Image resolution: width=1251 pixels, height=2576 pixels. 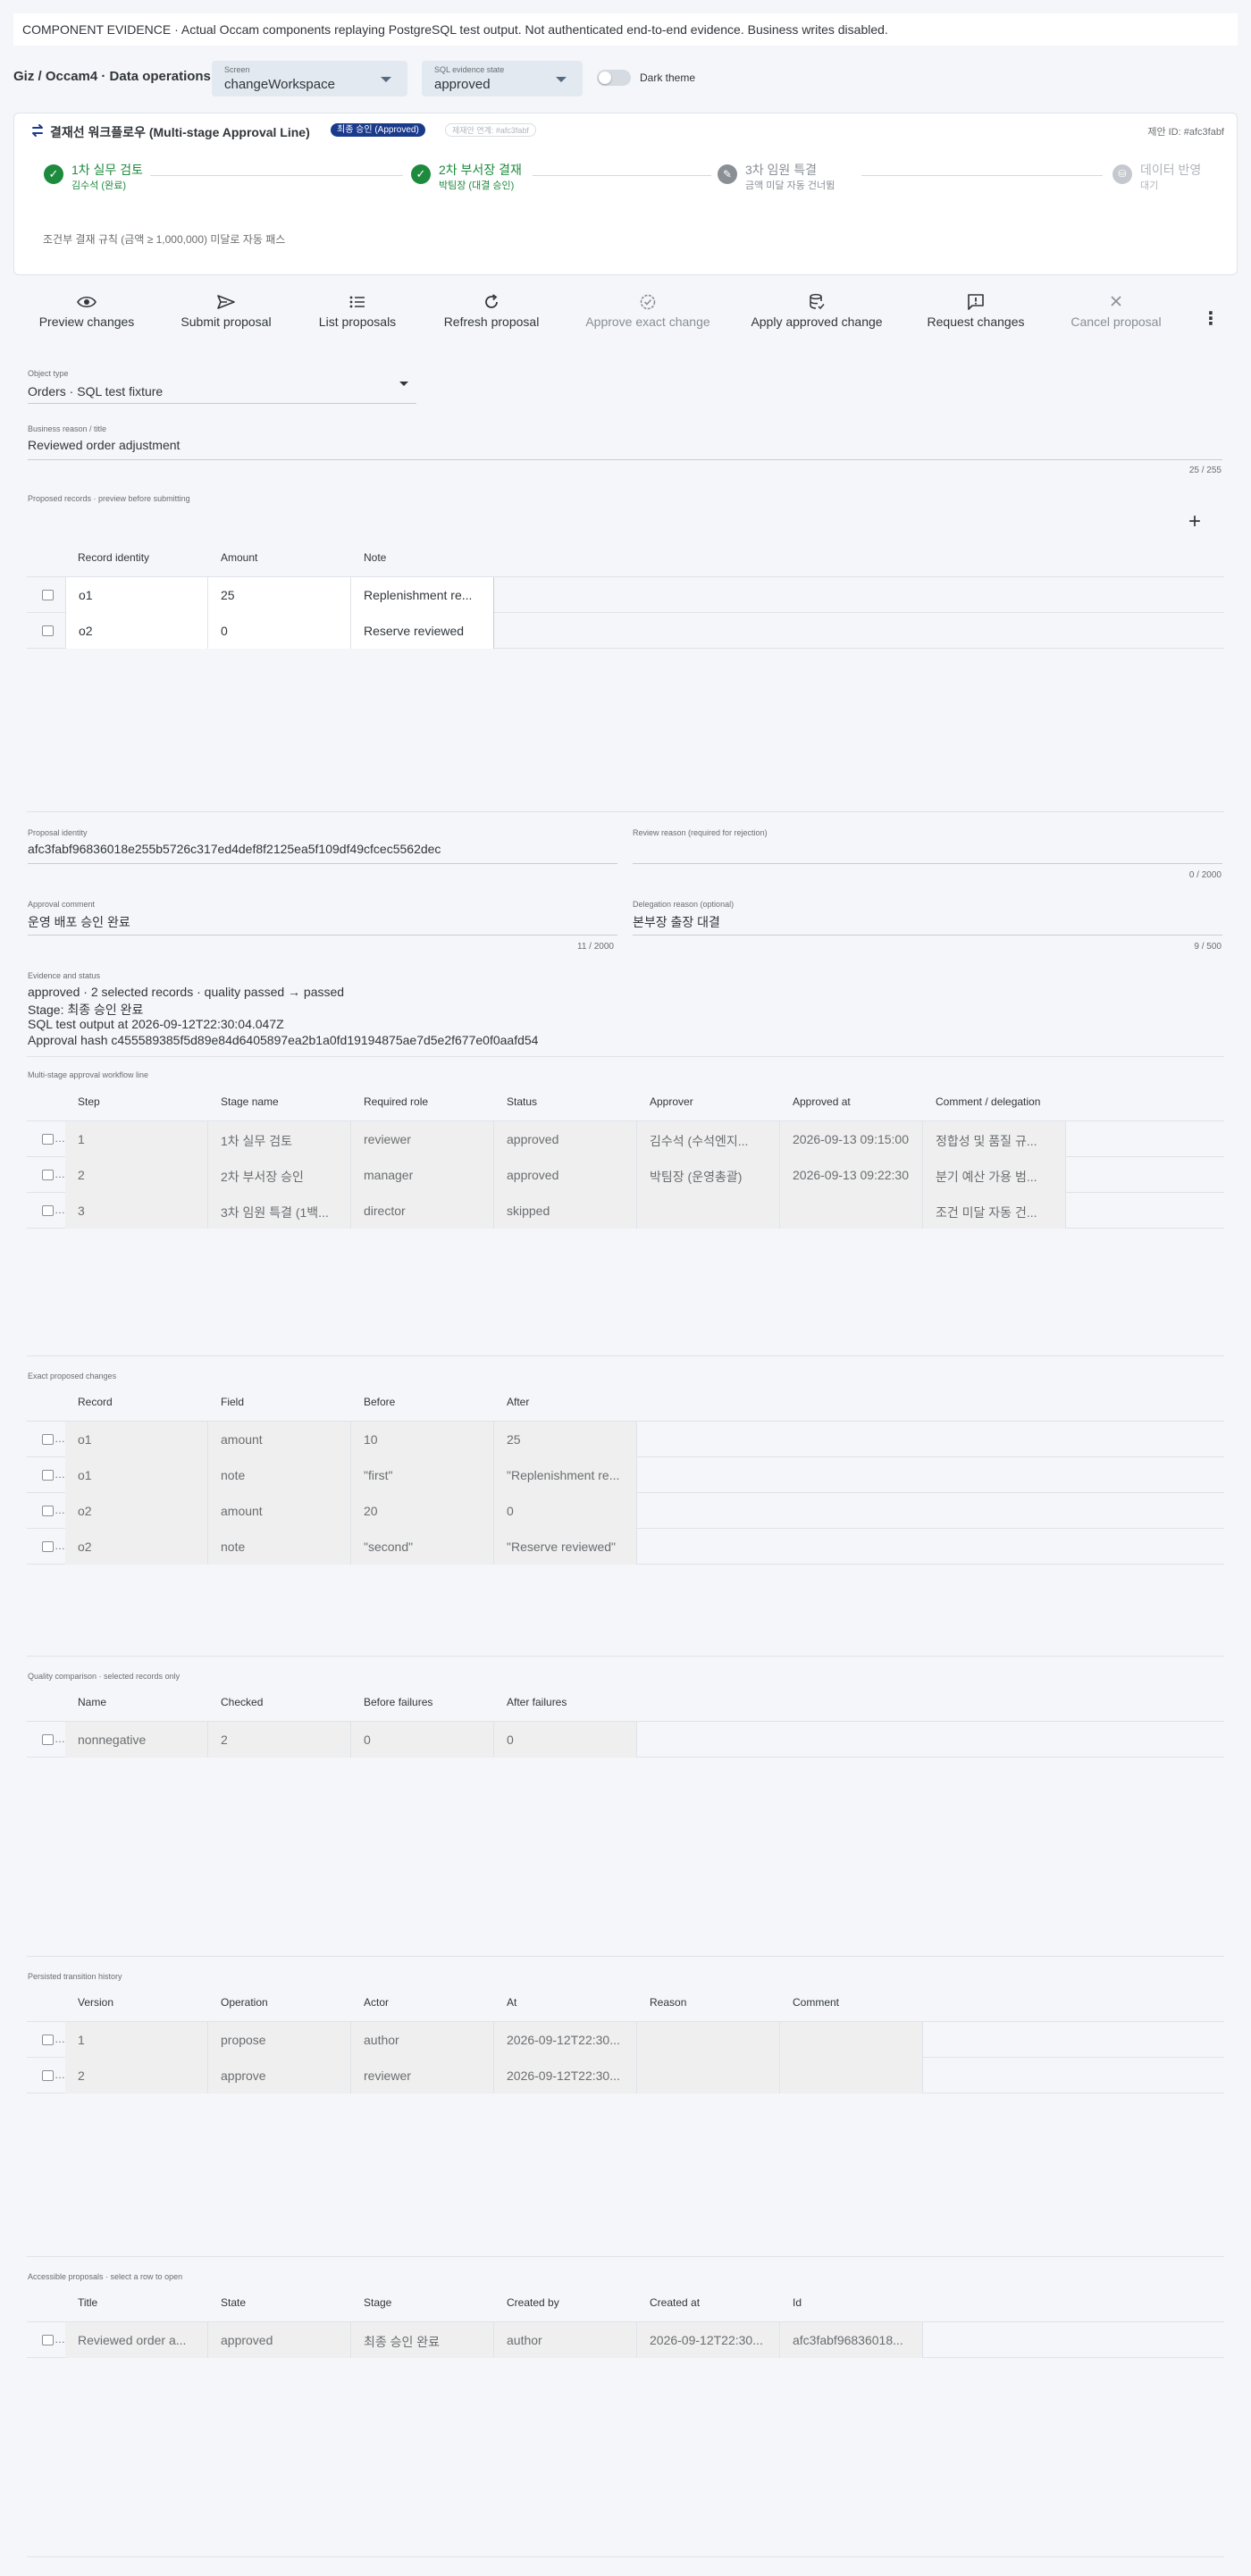 I want to click on table-row: … nonnegative 2 0 0, so click(x=625, y=1740).